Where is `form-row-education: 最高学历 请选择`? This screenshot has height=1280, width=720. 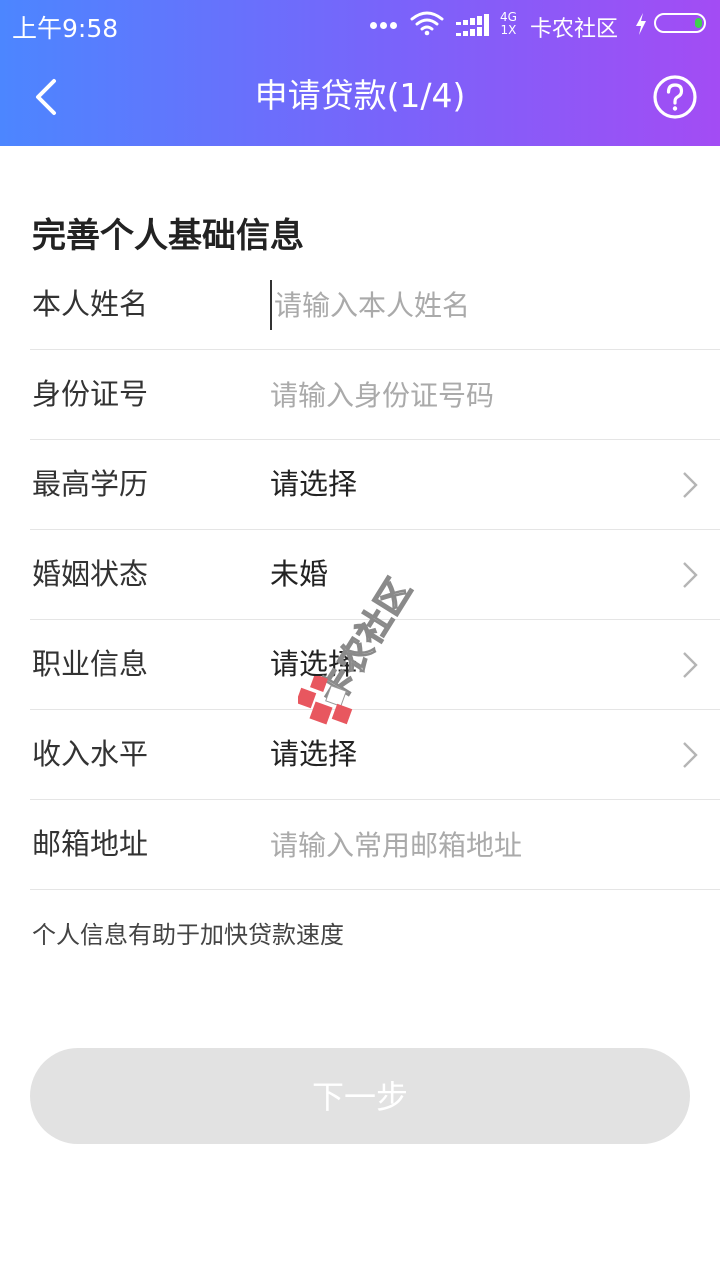
form-row-education: 最高学历 请选择 is located at coordinates (375, 485).